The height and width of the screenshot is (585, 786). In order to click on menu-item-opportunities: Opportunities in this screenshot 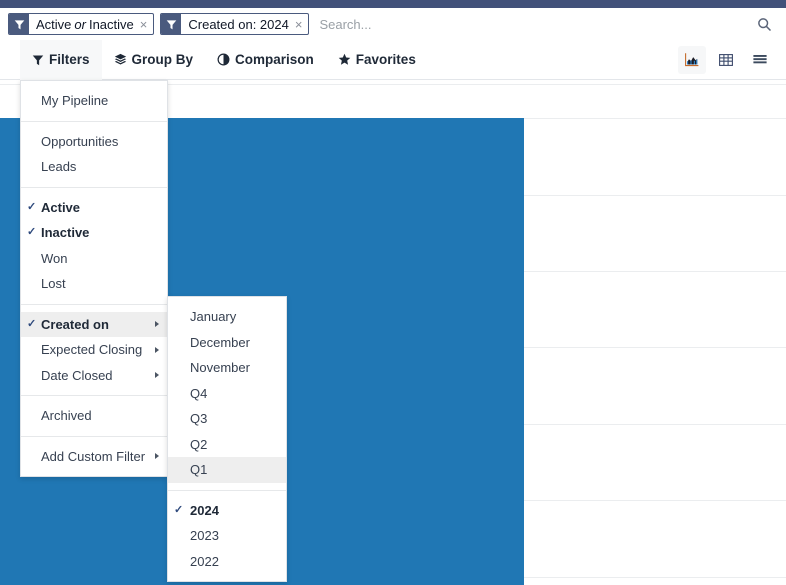, I will do `click(94, 142)`.